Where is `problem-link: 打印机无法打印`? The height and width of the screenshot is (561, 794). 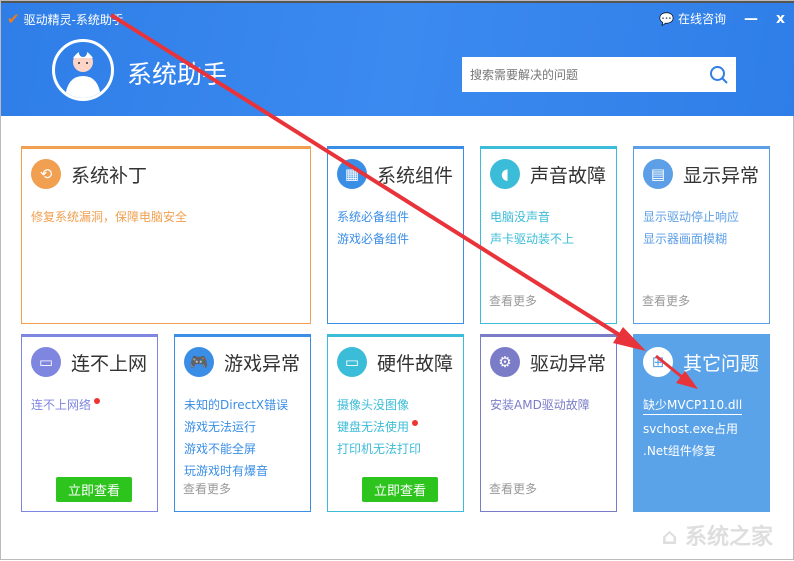
problem-link: 打印机无法打印 is located at coordinates (379, 449).